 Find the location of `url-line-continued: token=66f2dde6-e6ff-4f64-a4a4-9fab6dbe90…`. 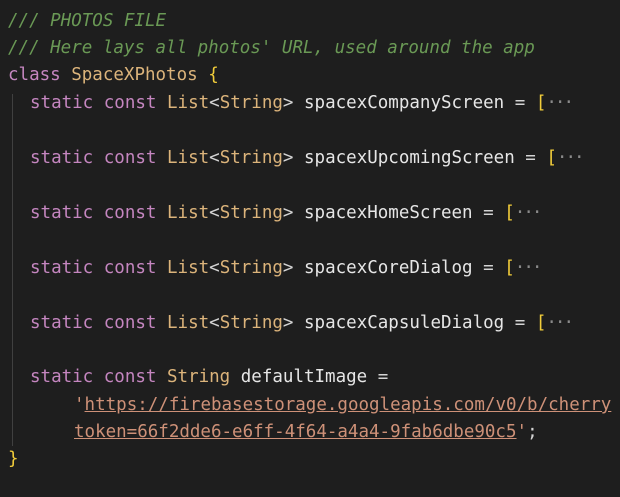

url-line-continued: token=66f2dde6-e6ff-4f64-a4a4-9fab6dbe90… is located at coordinates (306, 432).